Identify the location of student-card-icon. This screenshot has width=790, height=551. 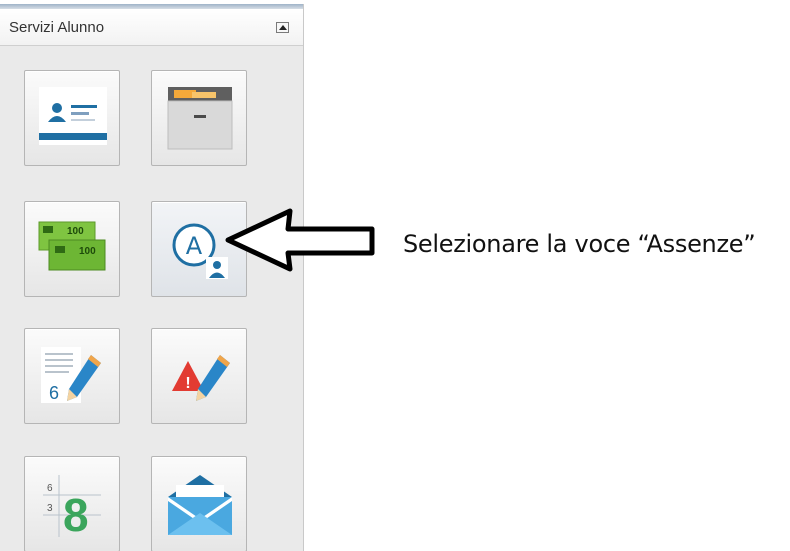
(73, 116).